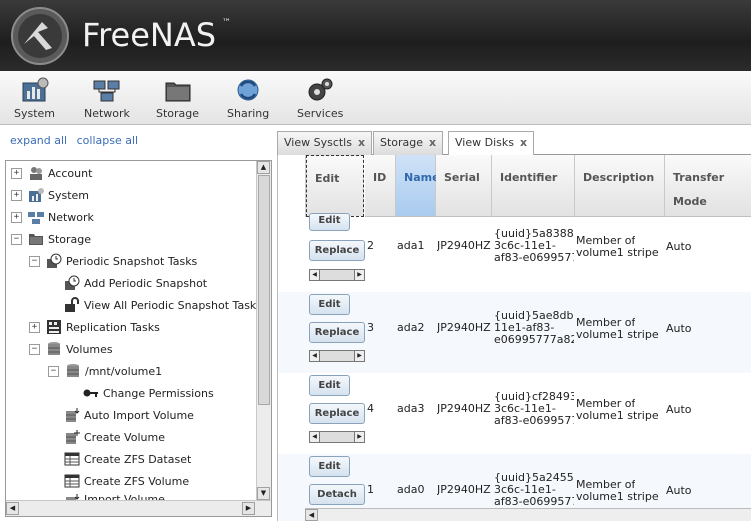  I want to click on tab-bar: View Sysctls x Storage x View Disks x, so click(514, 143).